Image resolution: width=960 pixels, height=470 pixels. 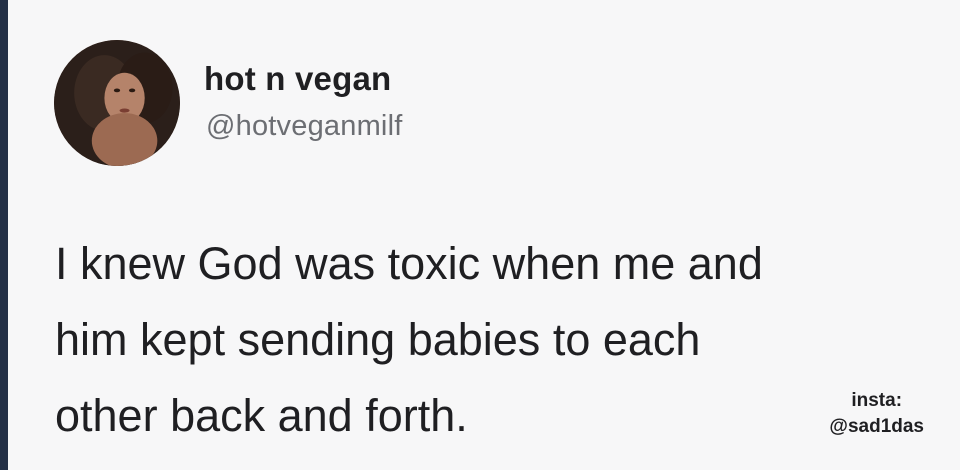 I want to click on tweet-text-line: I knew God was toxic when me and, so click(x=409, y=263).